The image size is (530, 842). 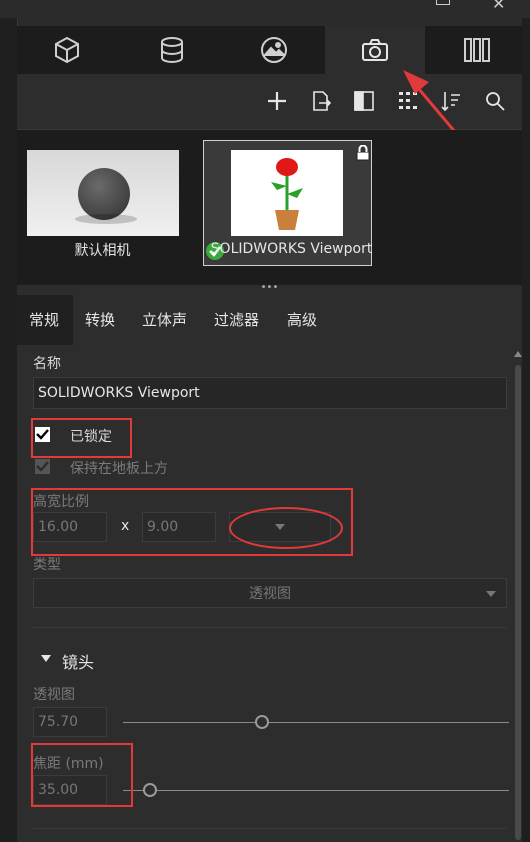 I want to click on tab-general: 常规, so click(x=45, y=320).